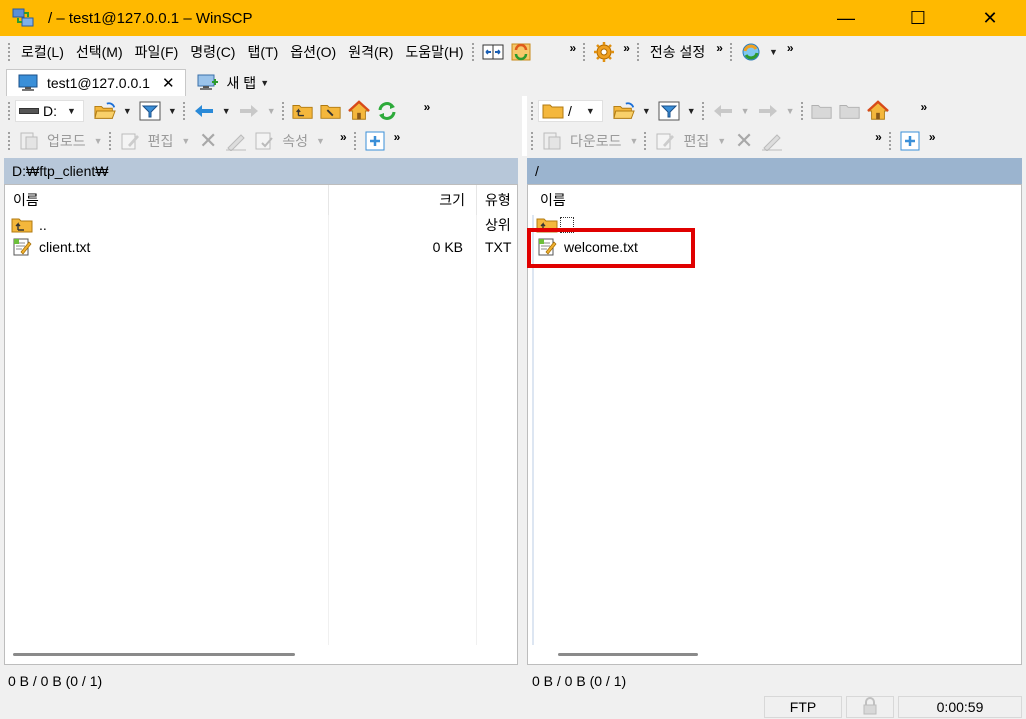 The image size is (1026, 719). I want to click on forward-arrow-icon, so click(768, 111).